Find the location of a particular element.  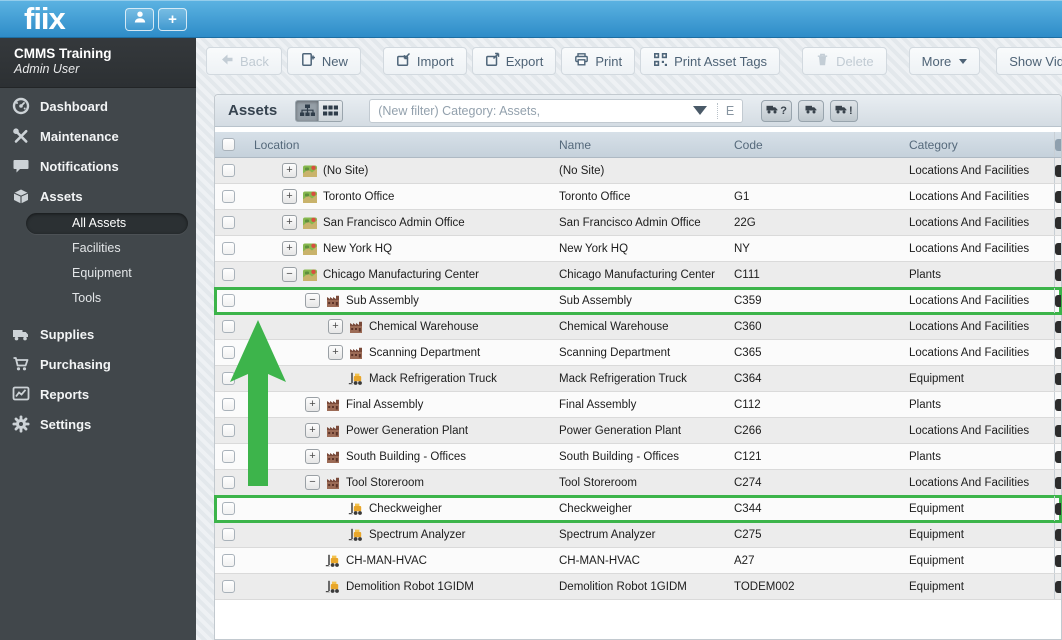

dashboard-icon is located at coordinates (21, 106).